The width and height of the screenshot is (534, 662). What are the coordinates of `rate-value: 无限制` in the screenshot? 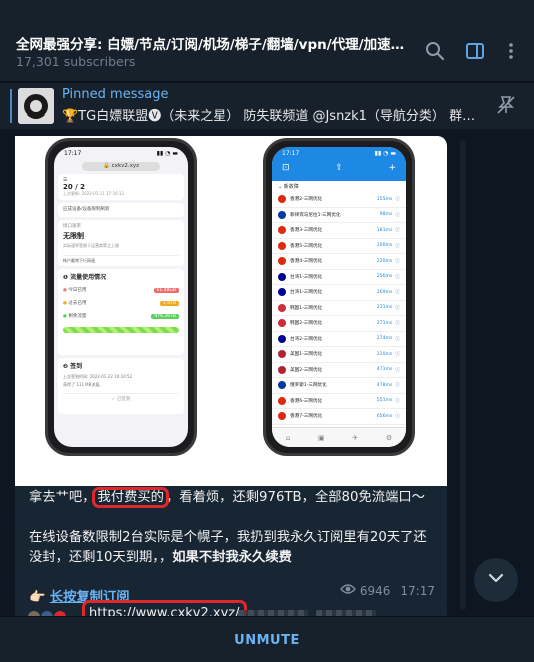 It's located at (73, 236).